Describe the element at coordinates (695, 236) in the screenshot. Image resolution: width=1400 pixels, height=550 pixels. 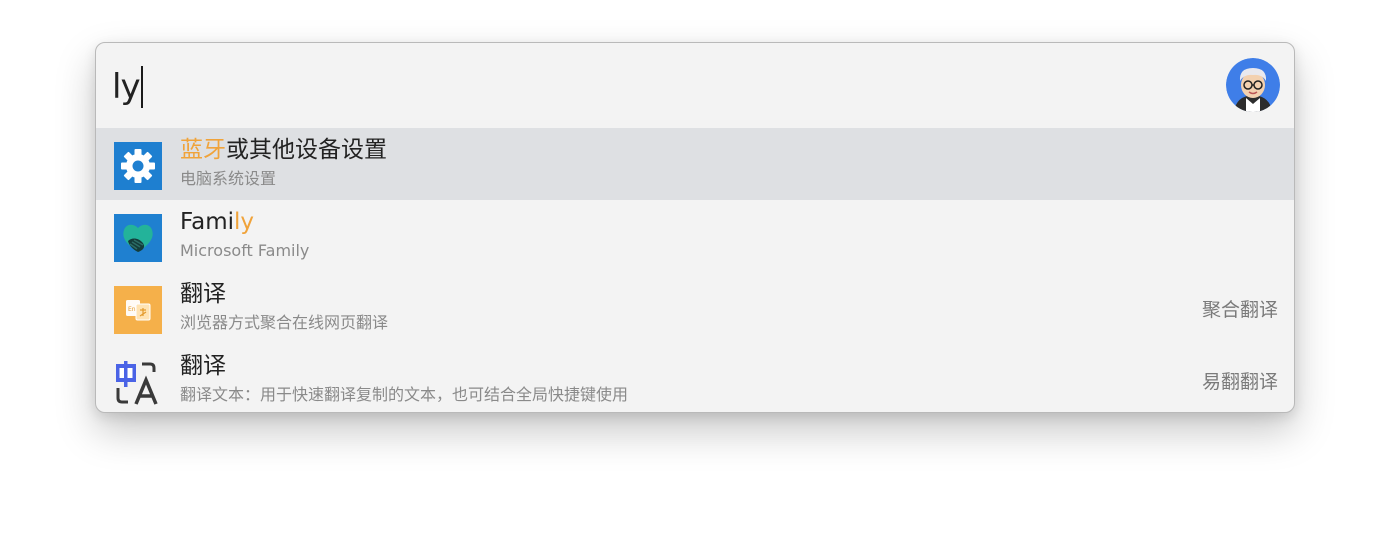
I see `list-item: Family Microsoft Family` at that location.